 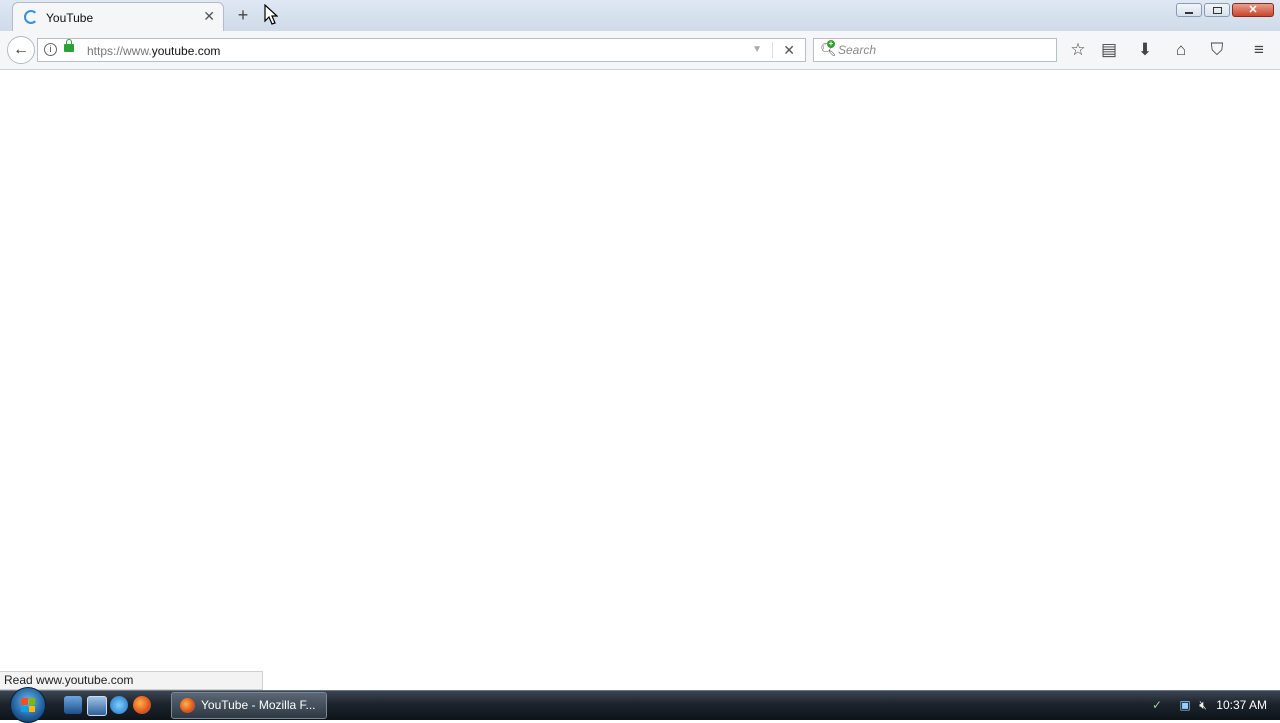 What do you see at coordinates (640, 15) in the screenshot?
I see `title-bar: YouTube ✕ +` at bounding box center [640, 15].